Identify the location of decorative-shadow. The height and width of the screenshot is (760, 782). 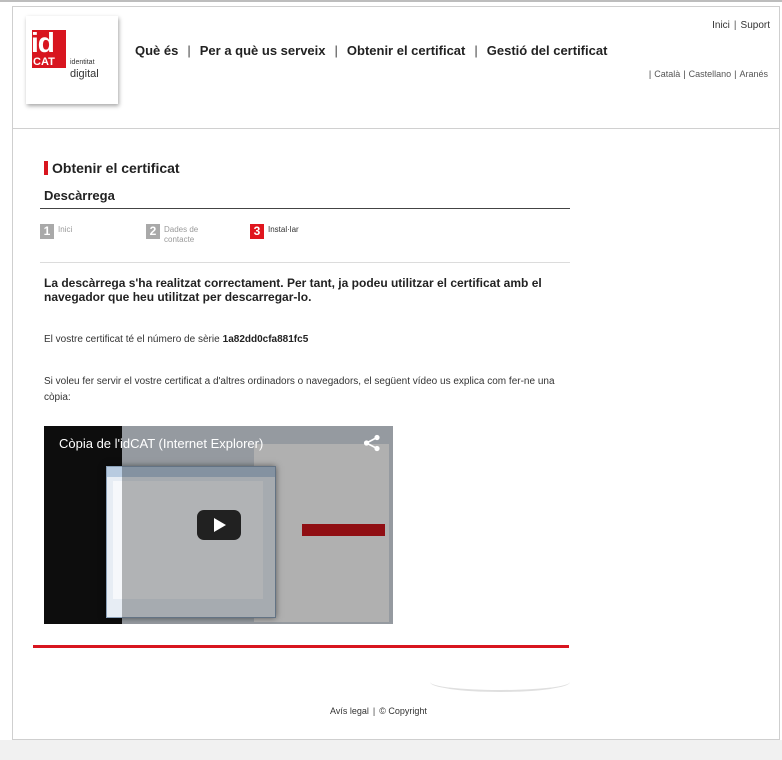
(500, 682).